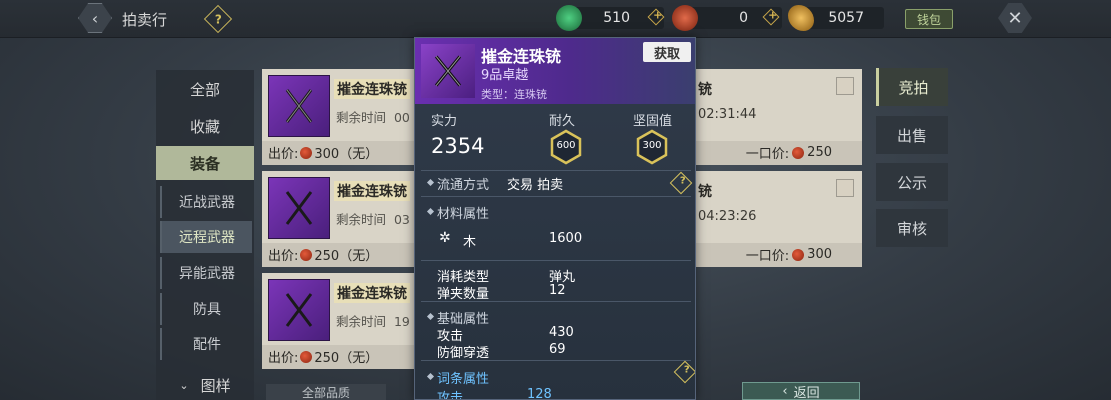 The image size is (1111, 400). Describe the element at coordinates (505, 75) in the screenshot. I see `popup-item-grade: 9品卓越` at that location.